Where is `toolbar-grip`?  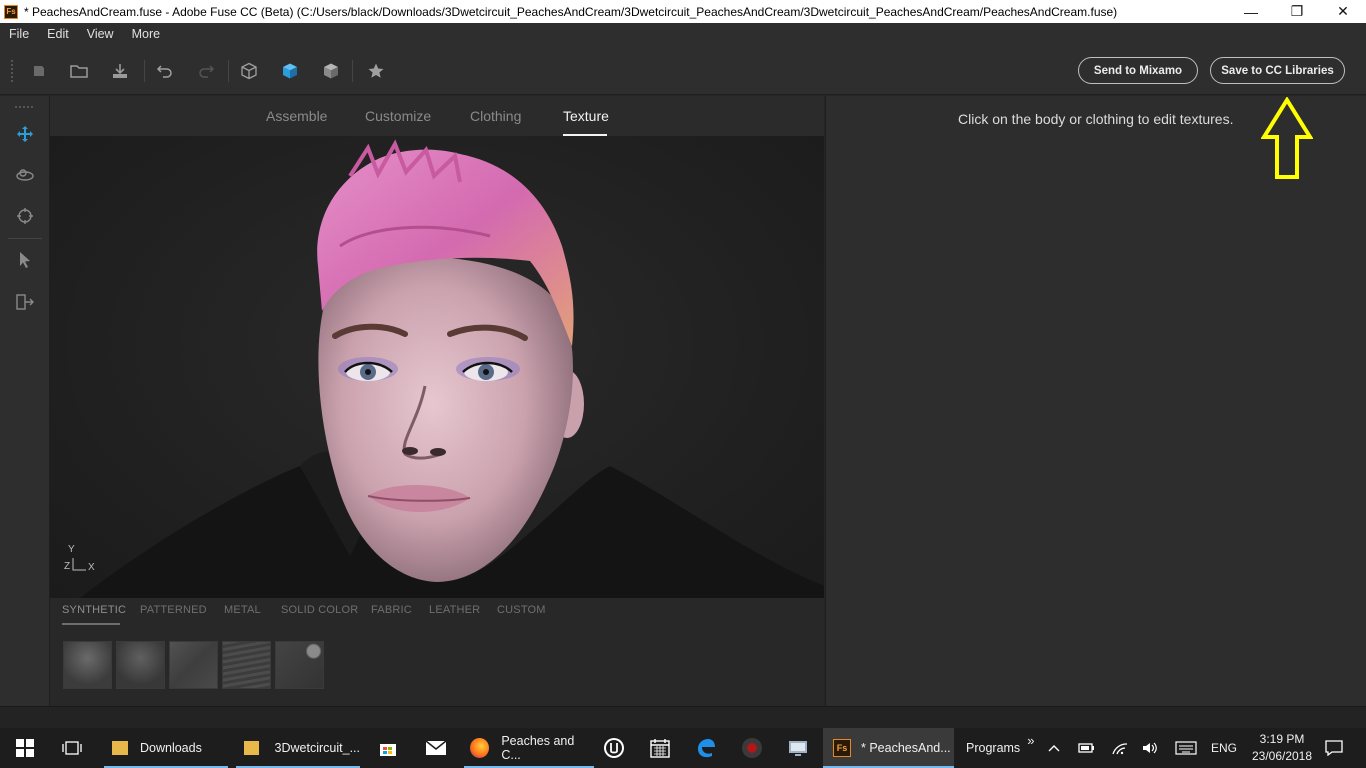 toolbar-grip is located at coordinates (12, 71).